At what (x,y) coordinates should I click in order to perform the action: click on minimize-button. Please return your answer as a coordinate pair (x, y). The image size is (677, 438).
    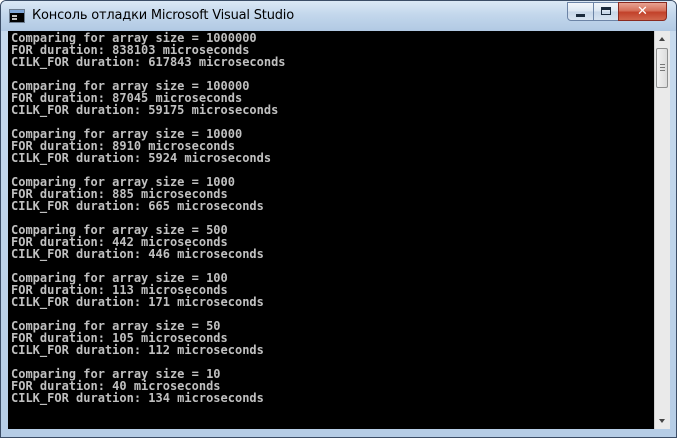
    Looking at the image, I should click on (580, 11).